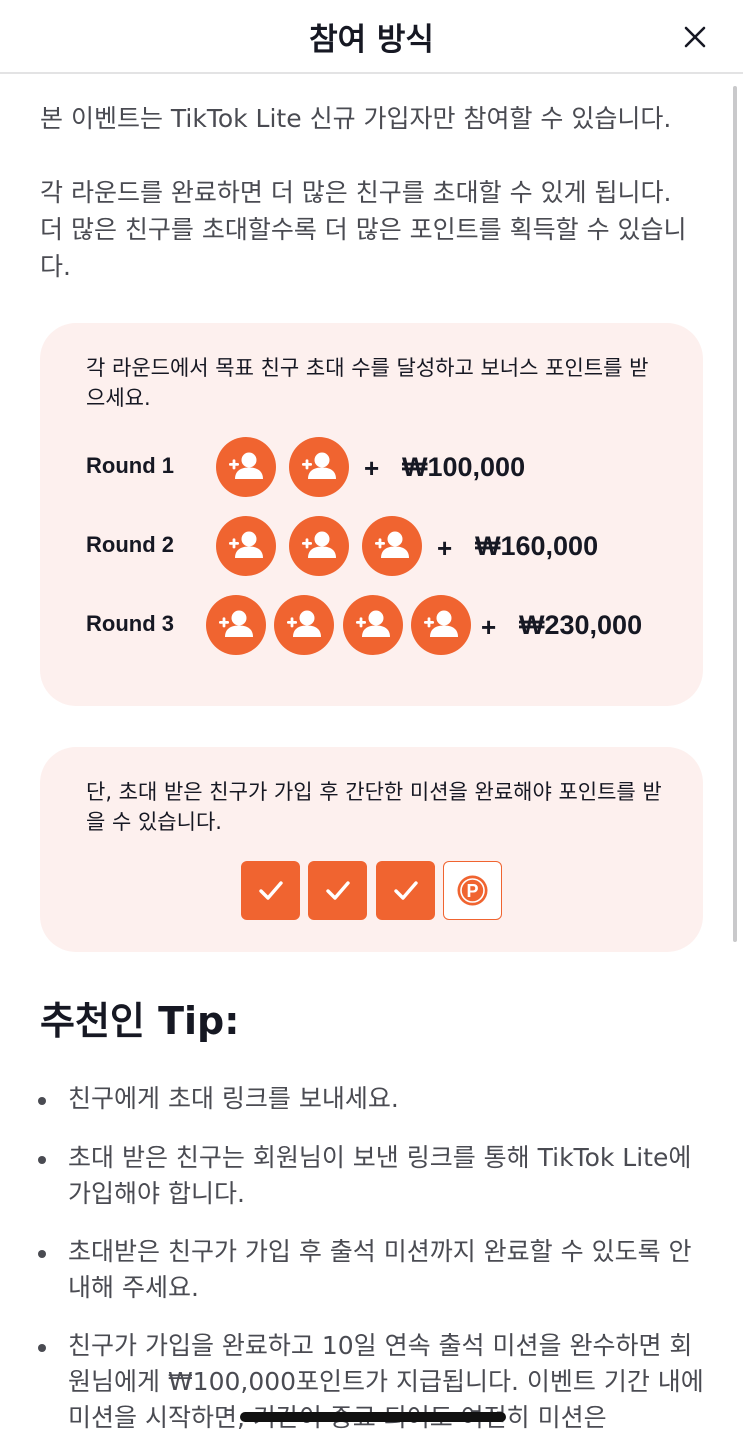 The image size is (743, 1440). What do you see at coordinates (130, 544) in the screenshot?
I see `round-2-label: Round 2` at bounding box center [130, 544].